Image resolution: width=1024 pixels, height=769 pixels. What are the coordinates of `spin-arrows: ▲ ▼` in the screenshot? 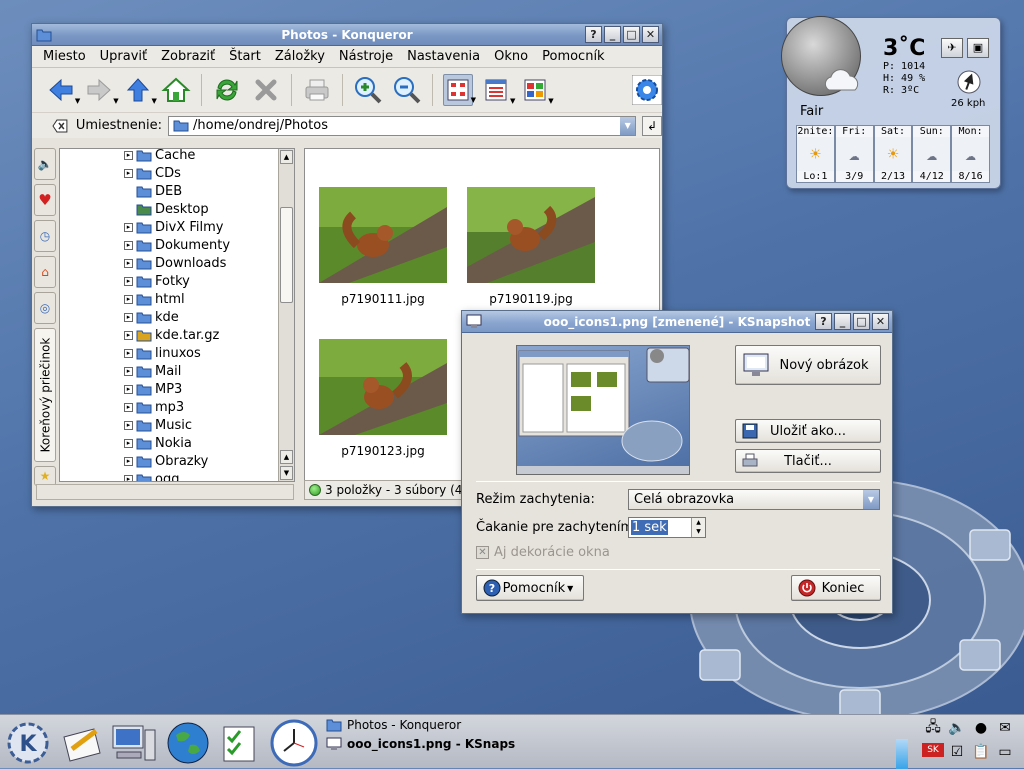 It's located at (698, 527).